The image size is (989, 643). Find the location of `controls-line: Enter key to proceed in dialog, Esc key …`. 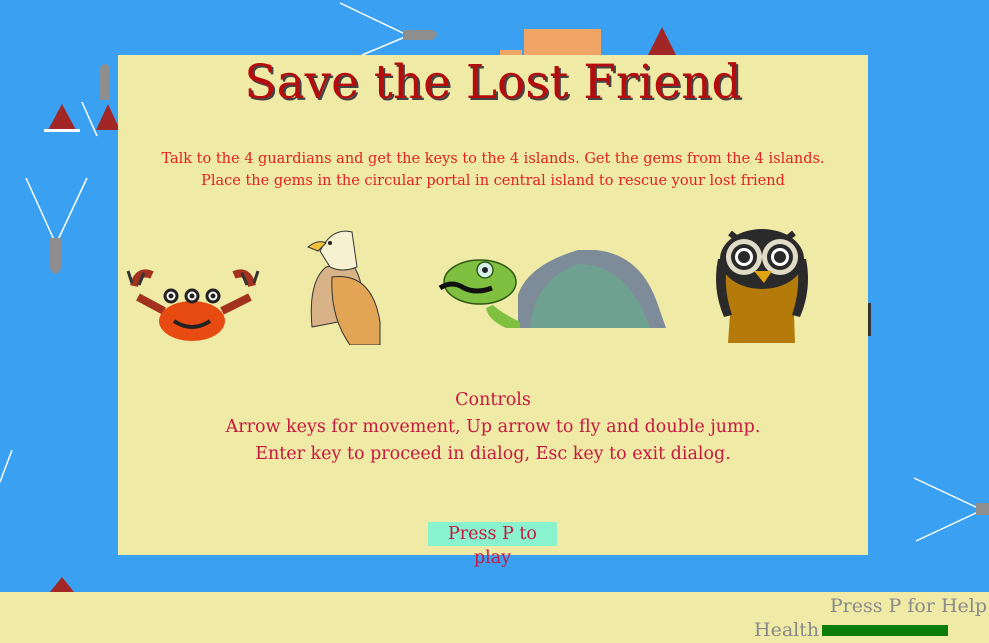

controls-line: Enter key to proceed in dialog, Esc key … is located at coordinates (493, 454).